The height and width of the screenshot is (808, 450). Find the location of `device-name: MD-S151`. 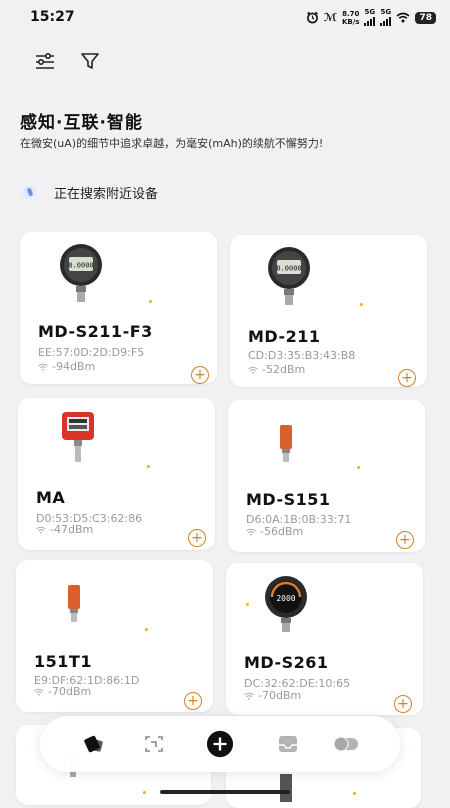

device-name: MD-S151 is located at coordinates (288, 499).